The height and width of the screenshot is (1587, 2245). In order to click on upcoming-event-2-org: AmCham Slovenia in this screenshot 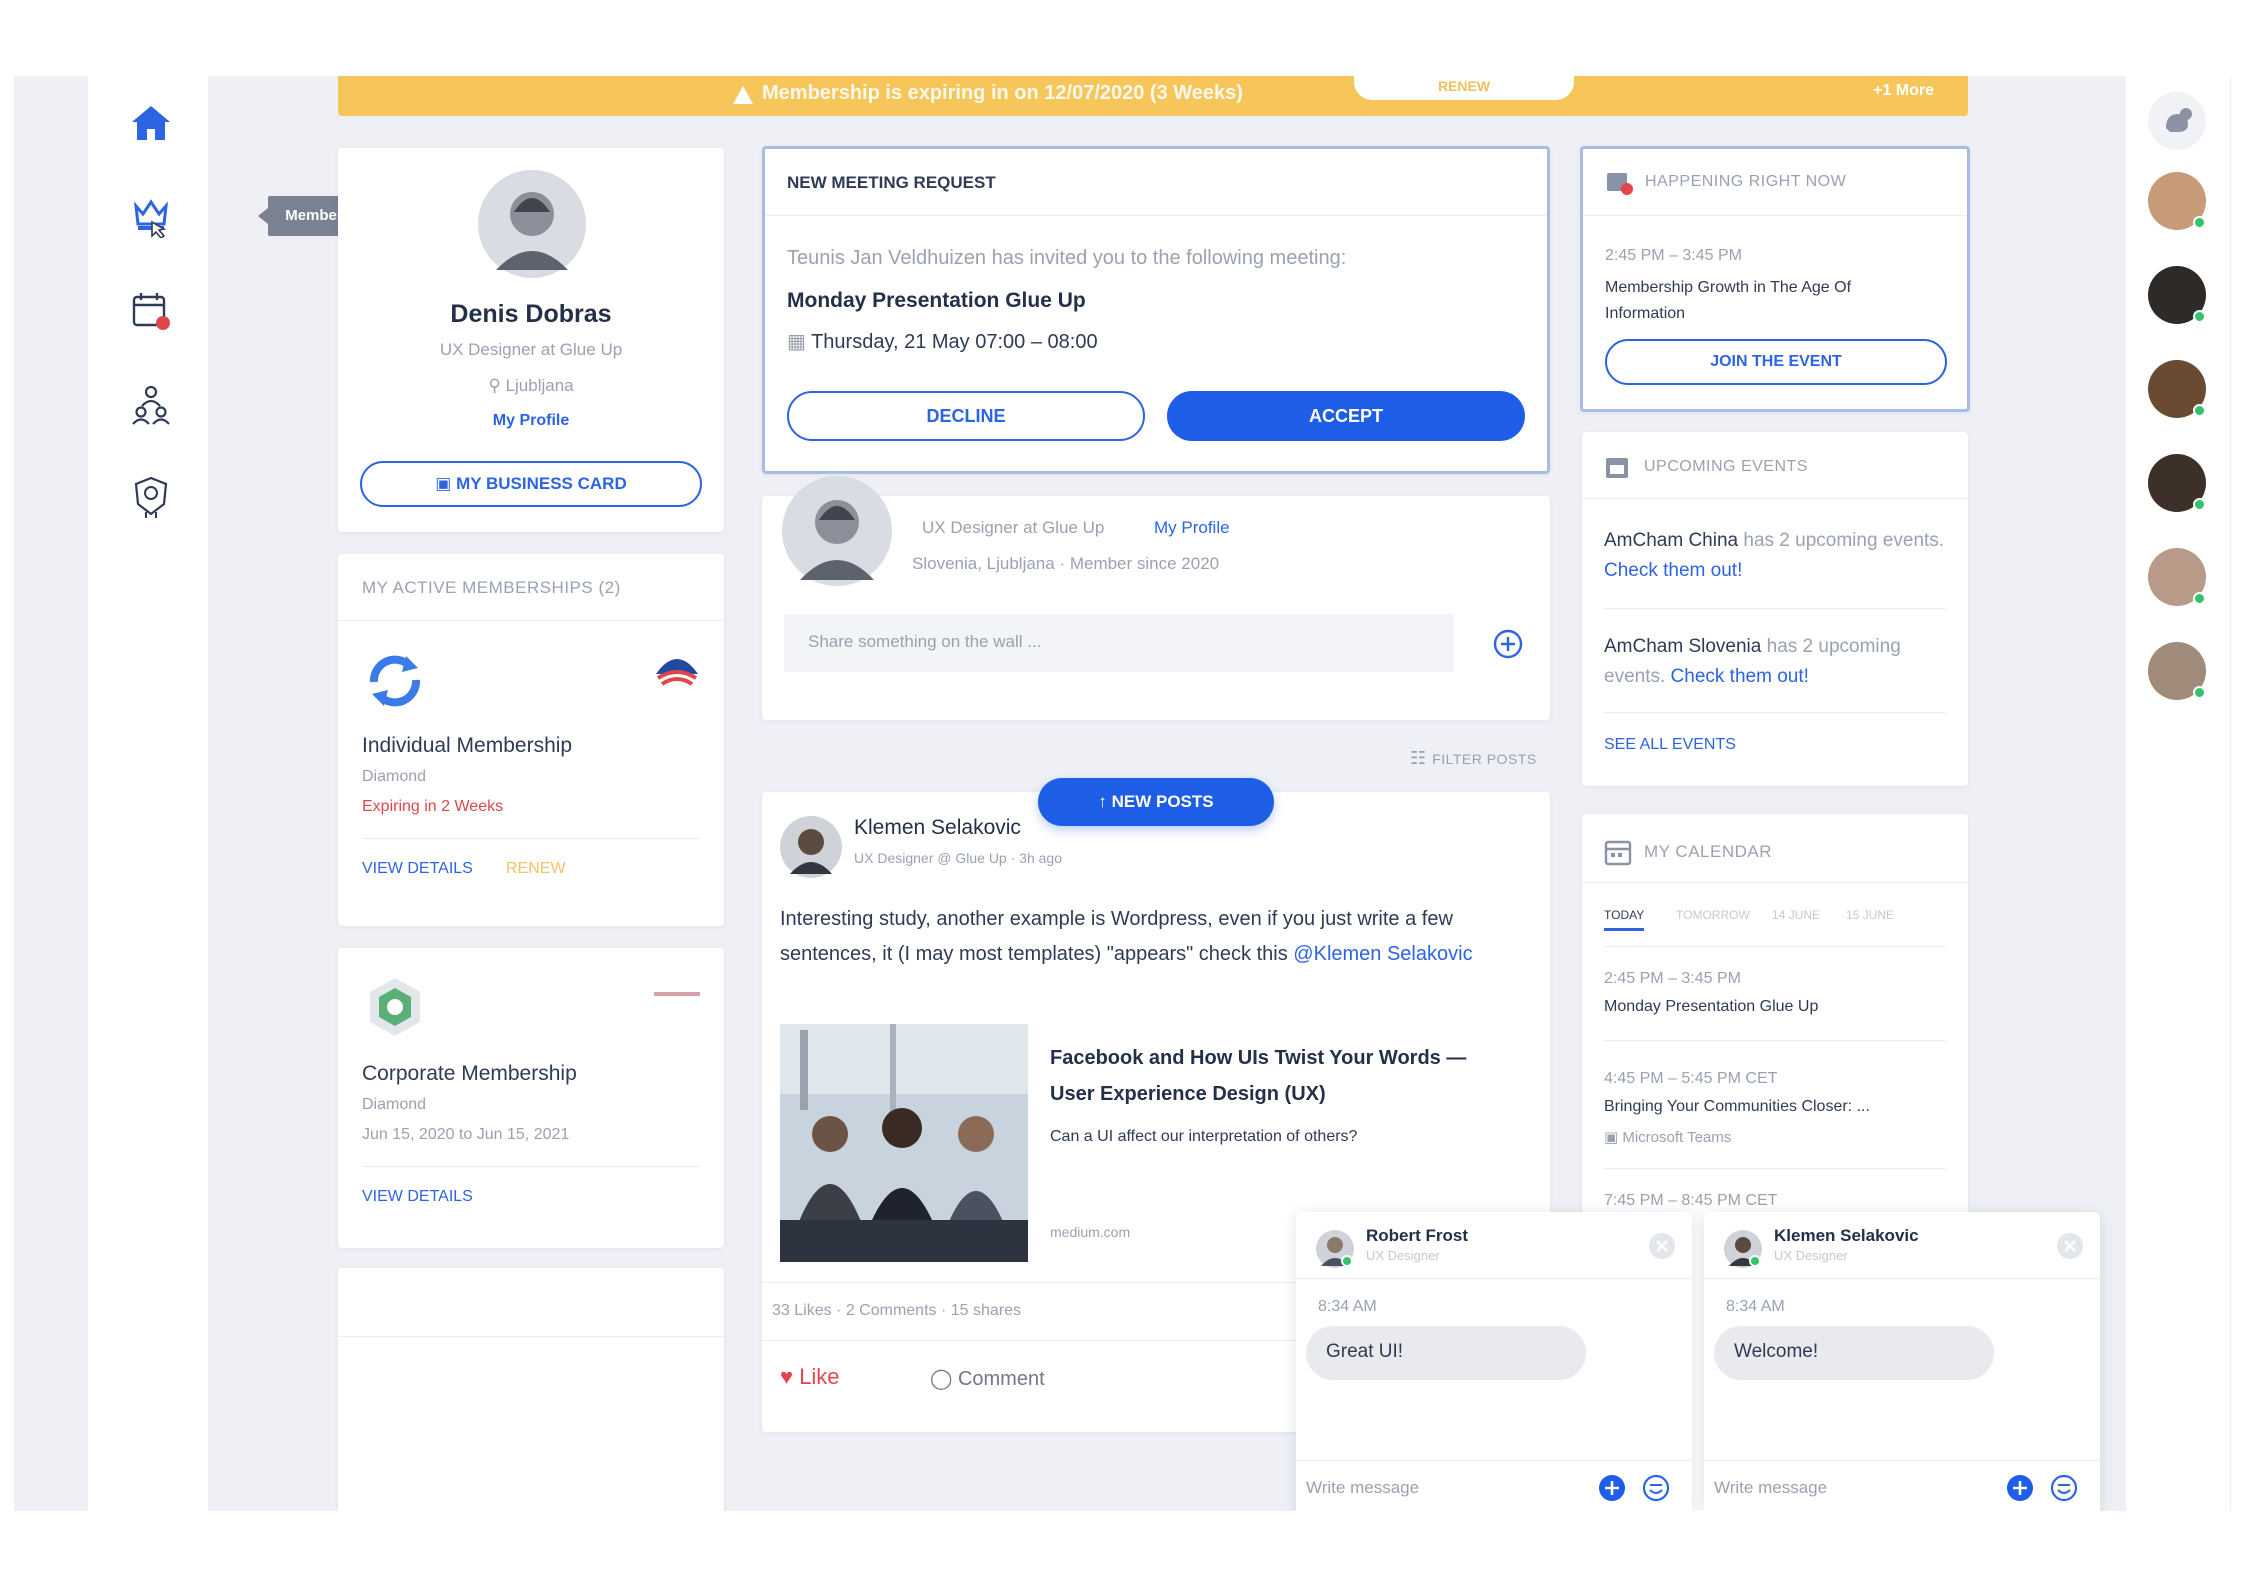, I will do `click(1682, 646)`.